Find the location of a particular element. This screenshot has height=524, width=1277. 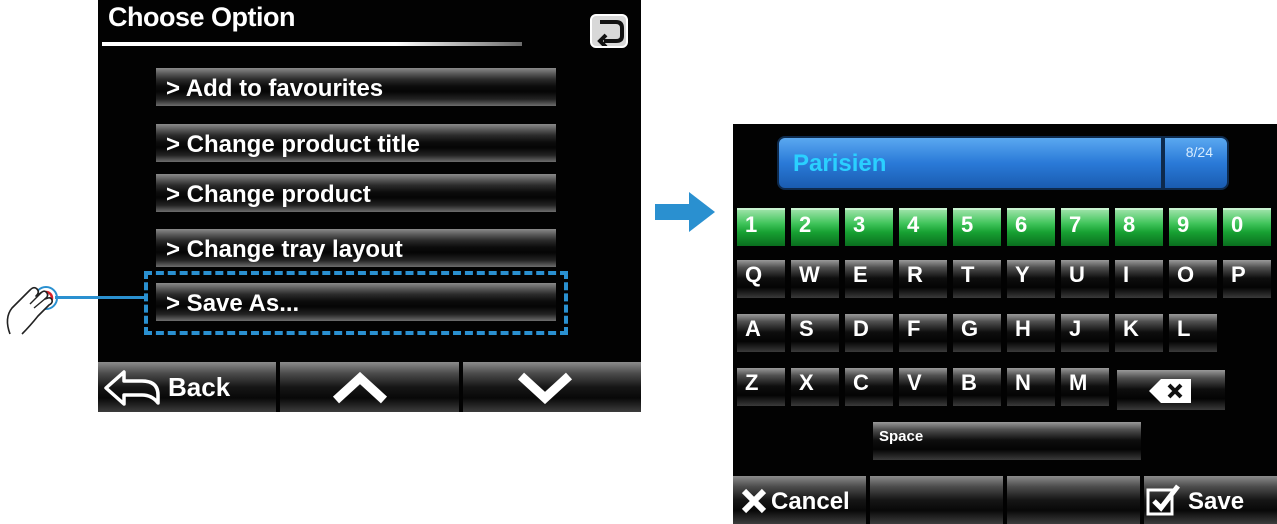

screen-title: Choose Option is located at coordinates (201, 17).